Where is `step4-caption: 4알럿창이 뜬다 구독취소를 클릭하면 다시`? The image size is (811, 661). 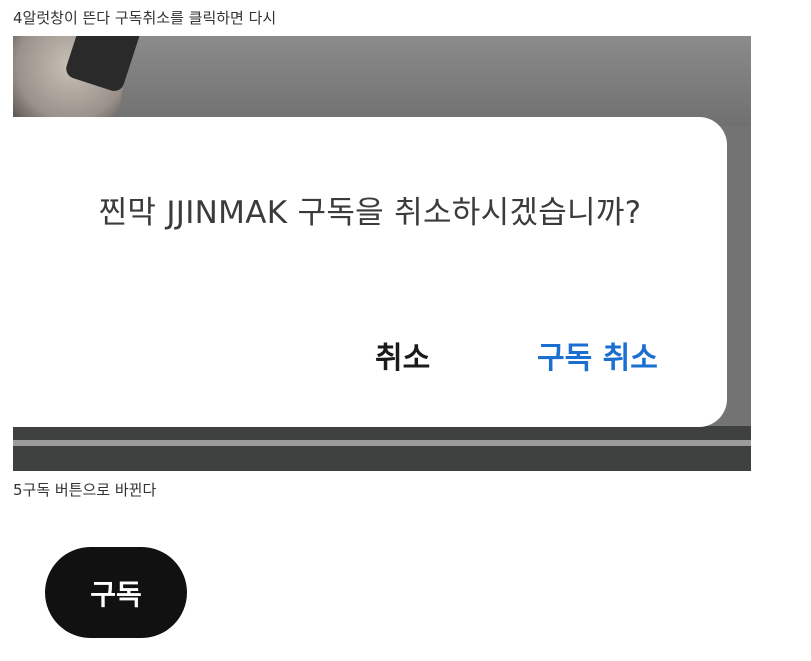 step4-caption: 4알럿창이 뜬다 구독취소를 클릭하면 다시 is located at coordinates (145, 18).